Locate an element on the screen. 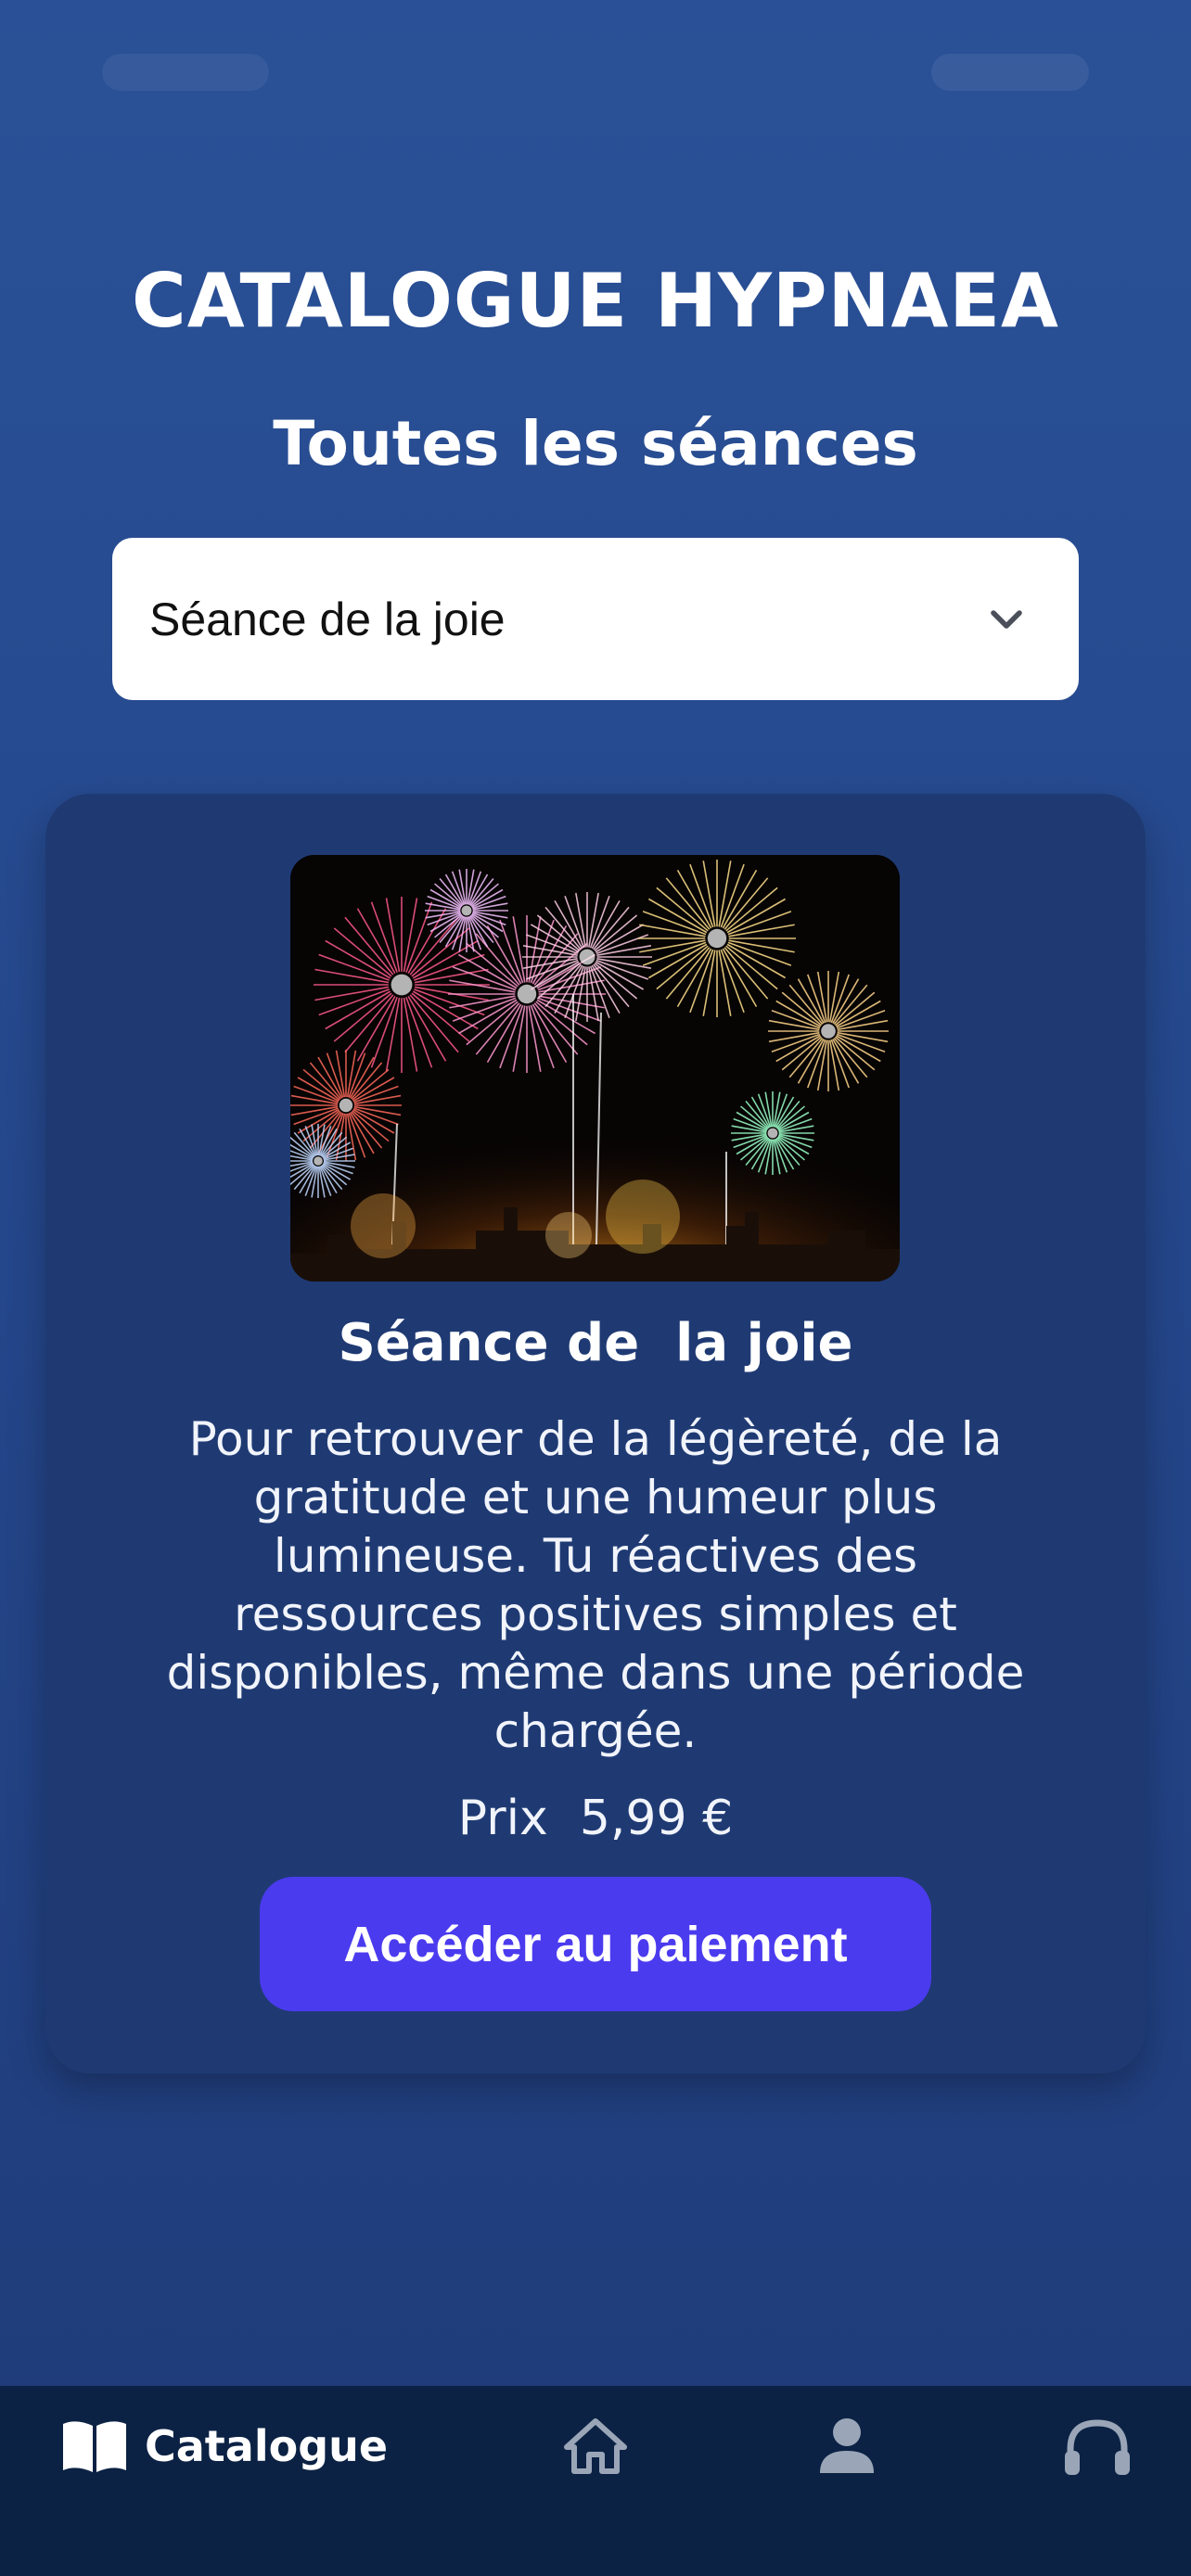 This screenshot has height=2576, width=1191. nav-item-label: Catalogue is located at coordinates (267, 2446).